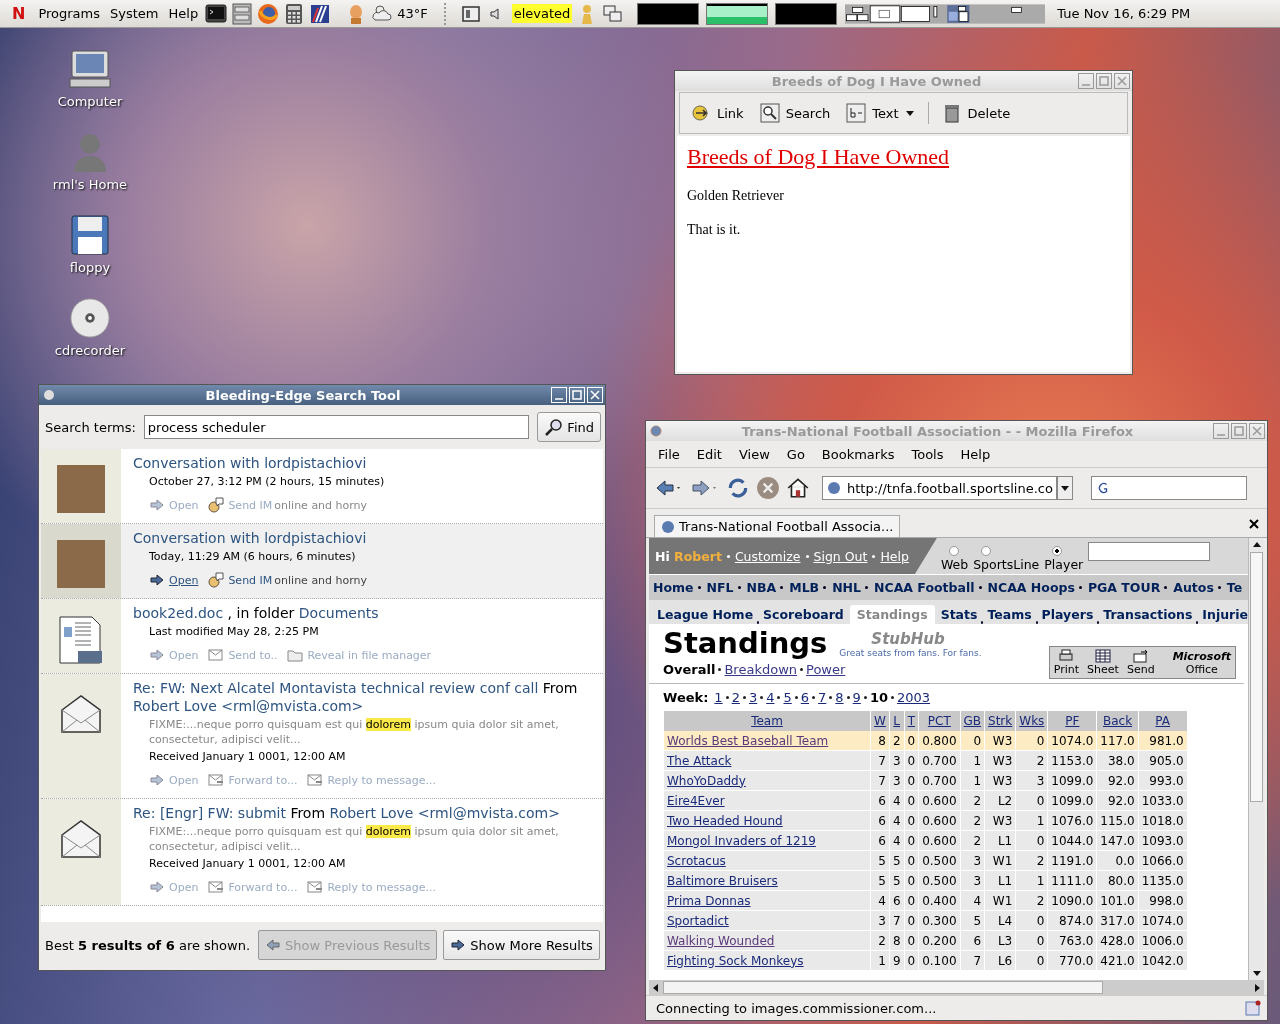 The image size is (1280, 1024). I want to click on open-action: Open, so click(174, 580).